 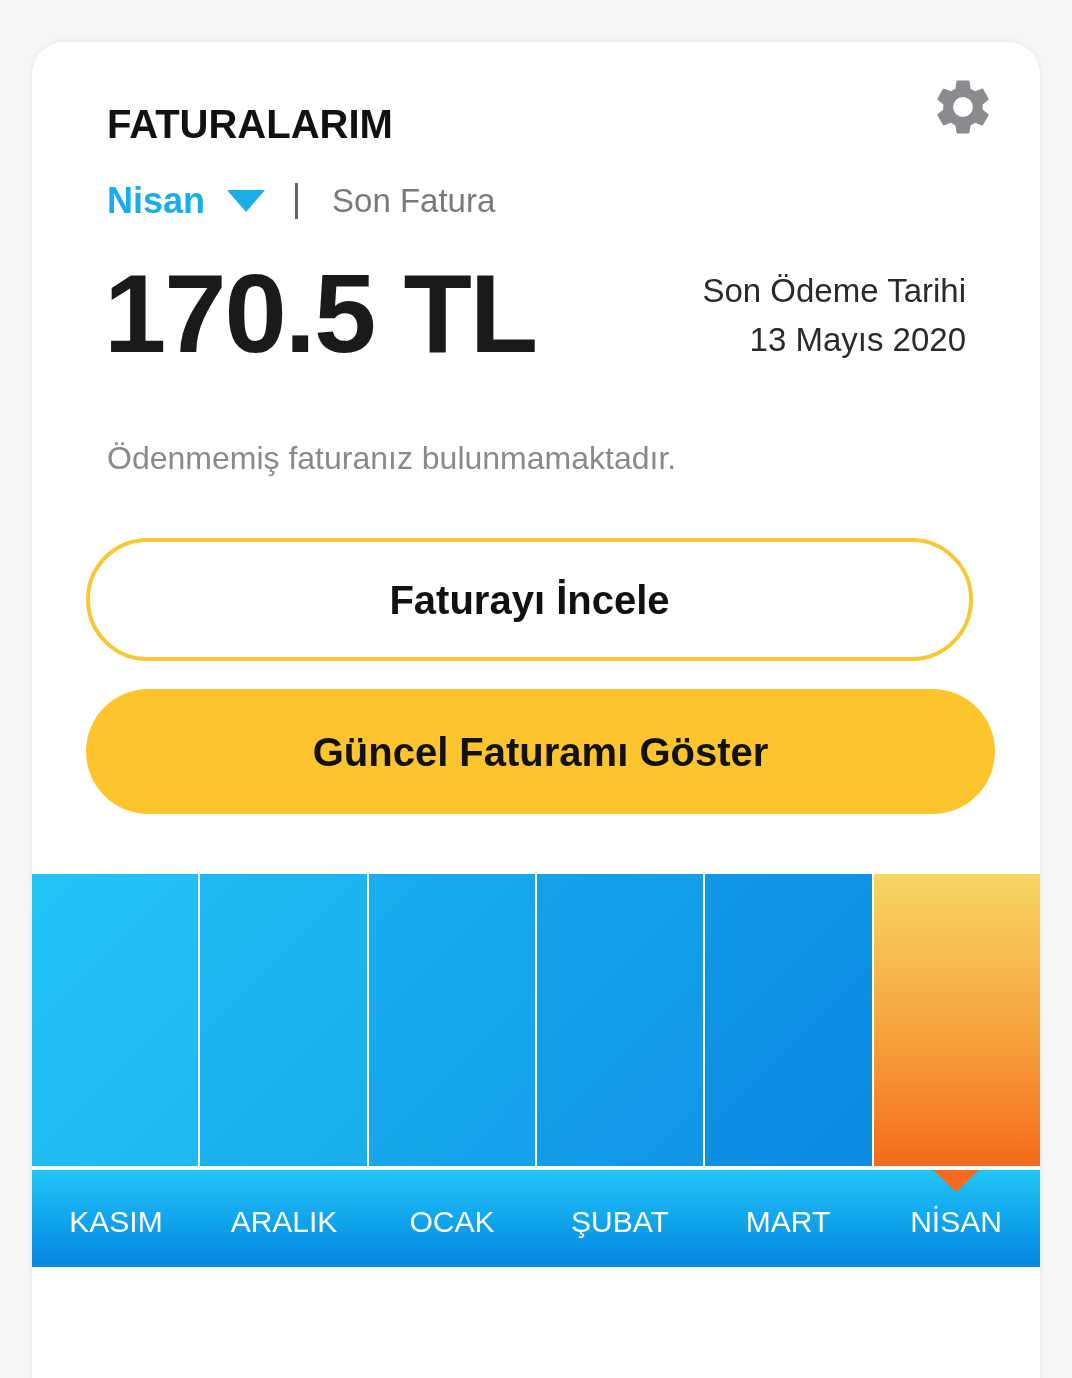 What do you see at coordinates (116, 1221) in the screenshot?
I see `month-label: KASIM` at bounding box center [116, 1221].